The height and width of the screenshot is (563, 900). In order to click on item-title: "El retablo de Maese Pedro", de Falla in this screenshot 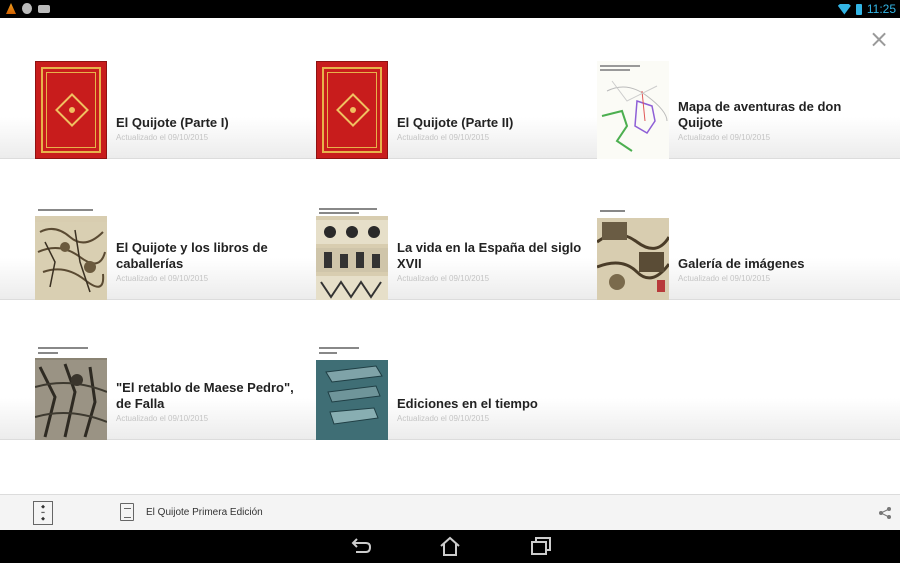, I will do `click(205, 395)`.